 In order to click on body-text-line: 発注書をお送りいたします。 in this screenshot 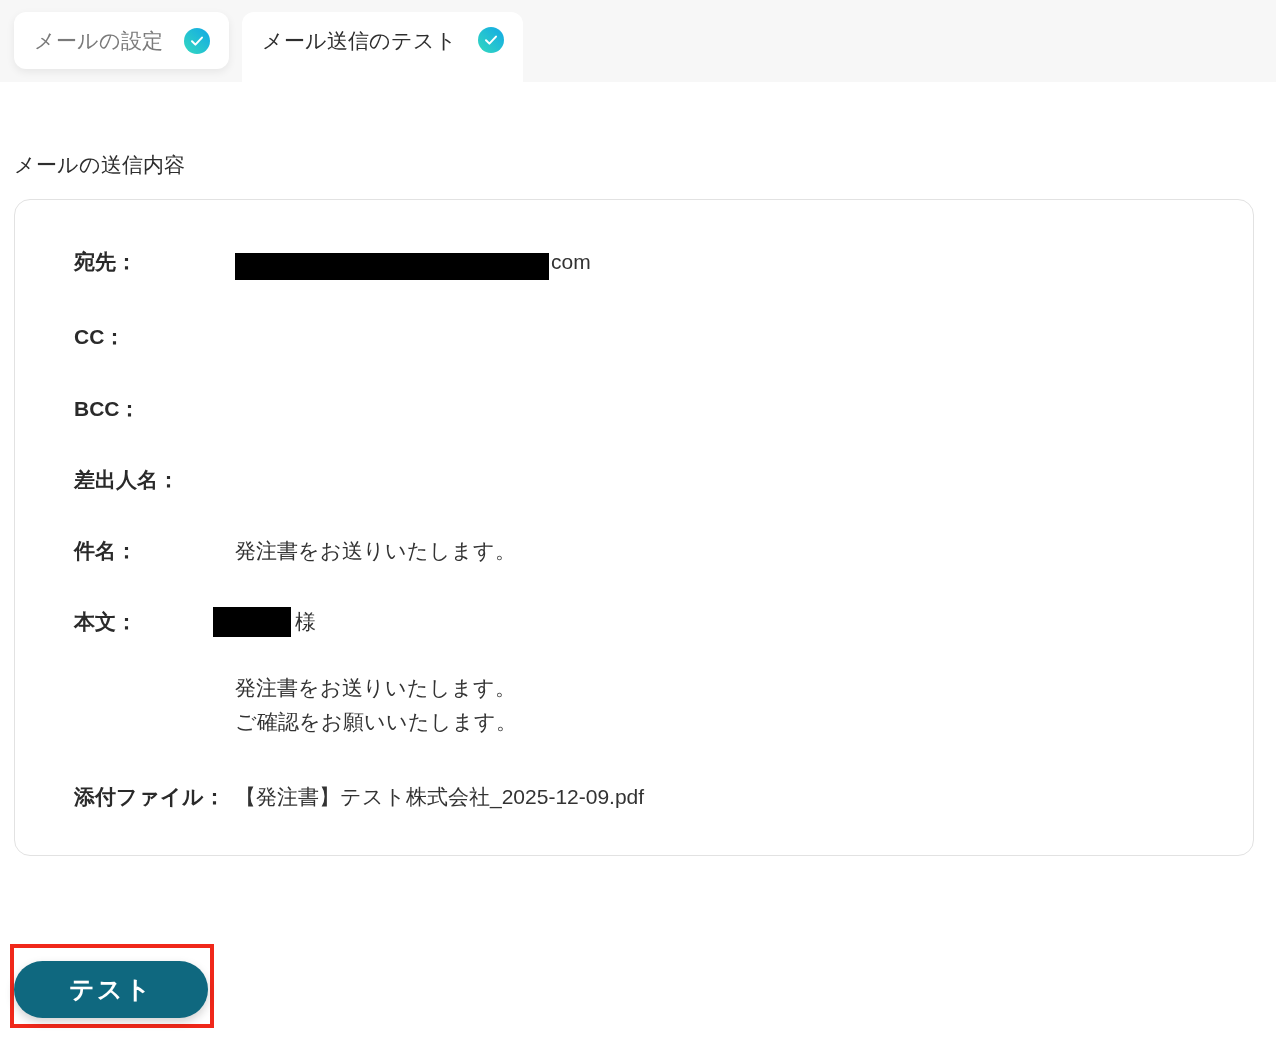, I will do `click(375, 688)`.